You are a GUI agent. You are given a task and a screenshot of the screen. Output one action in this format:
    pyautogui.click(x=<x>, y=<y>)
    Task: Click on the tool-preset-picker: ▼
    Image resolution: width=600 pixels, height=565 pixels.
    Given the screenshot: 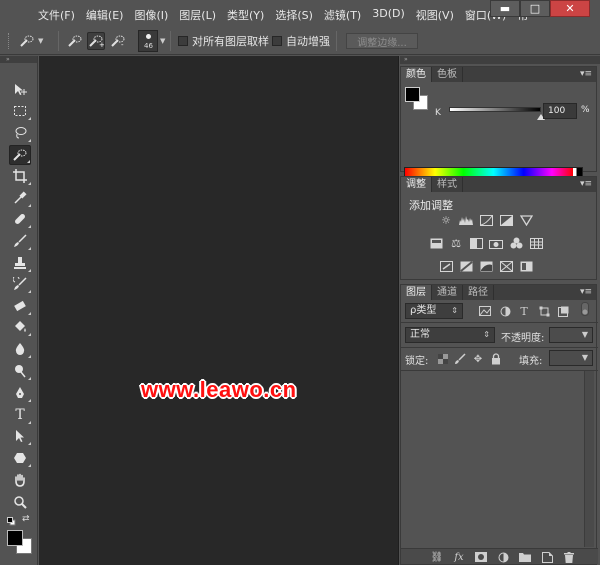 What is the action you would take?
    pyautogui.click(x=30, y=41)
    